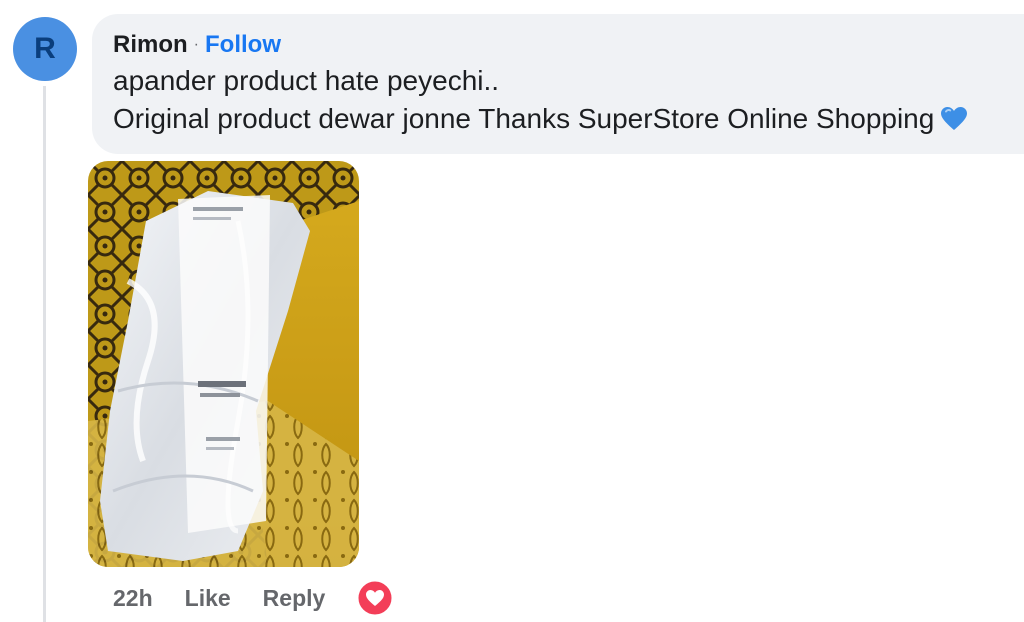  Describe the element at coordinates (44, 354) in the screenshot. I see `thread-connector-line` at that location.